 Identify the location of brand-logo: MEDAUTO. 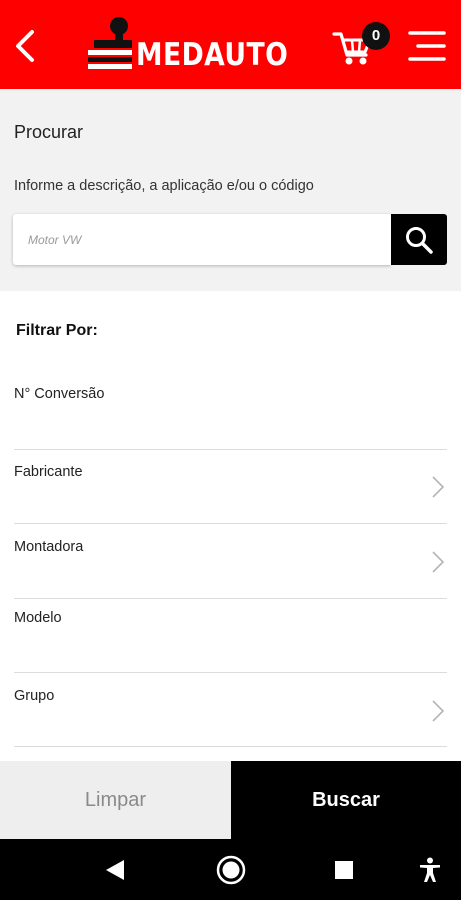
(187, 45).